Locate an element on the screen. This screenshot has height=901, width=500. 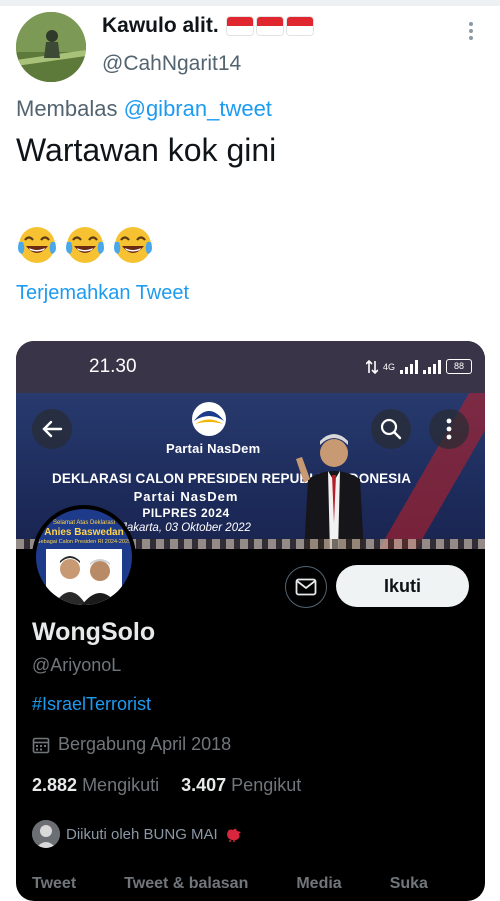
search-icon is located at coordinates (391, 429).